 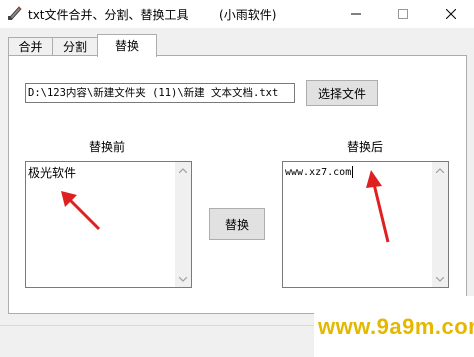 I want to click on watermark-text: www.9a9m.com, so click(x=396, y=326).